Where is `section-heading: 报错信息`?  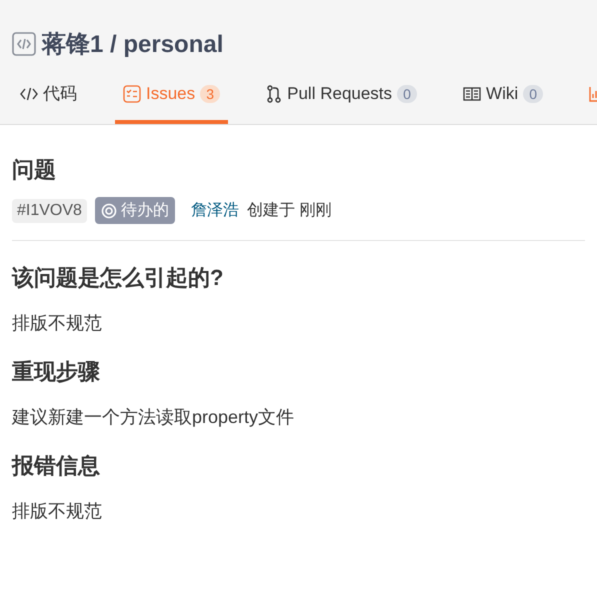 section-heading: 报错信息 is located at coordinates (56, 466).